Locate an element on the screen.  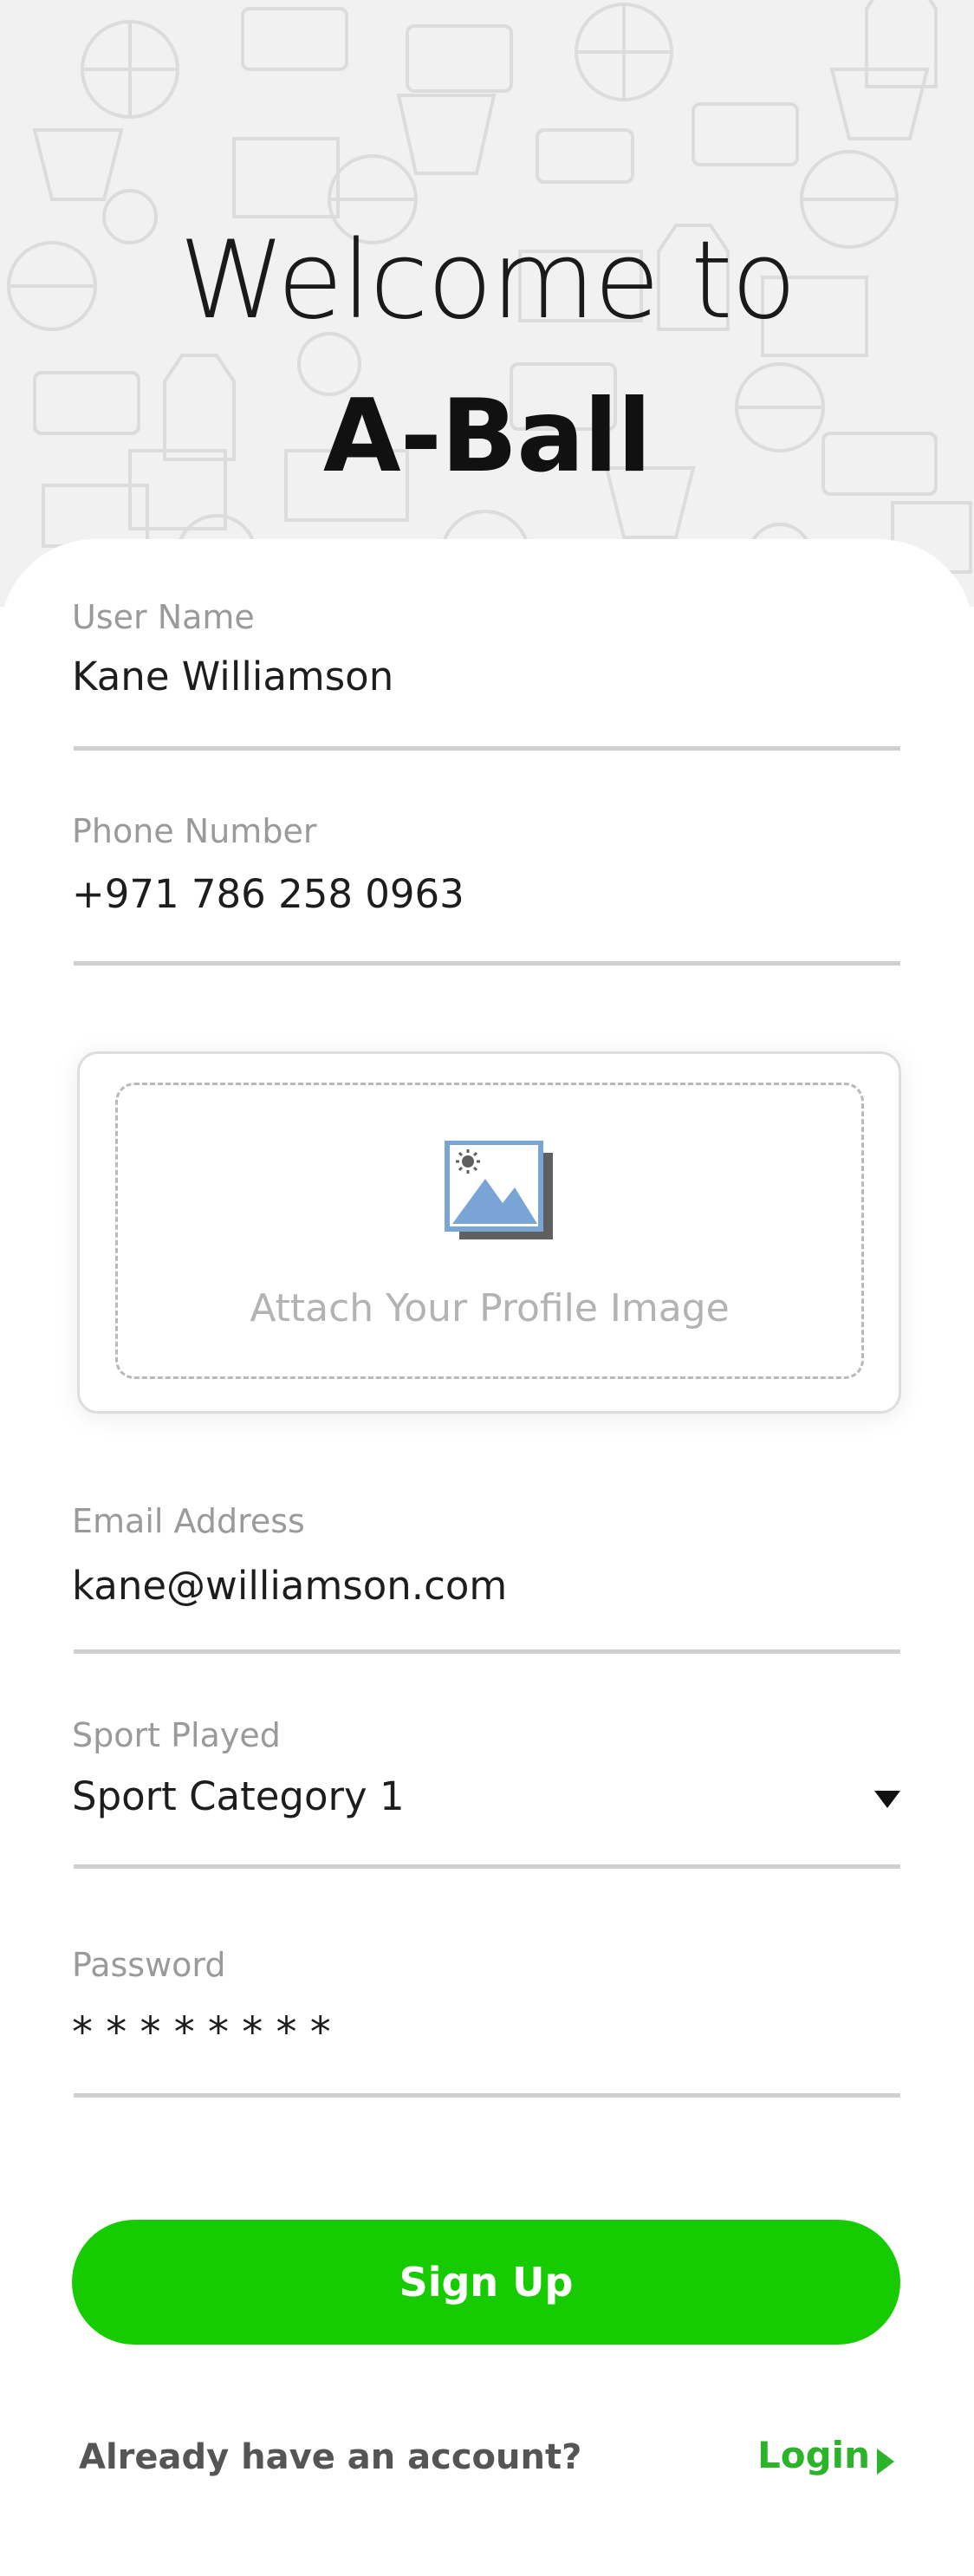
password-field: Password * * * * * * * * is located at coordinates (486, 2024).